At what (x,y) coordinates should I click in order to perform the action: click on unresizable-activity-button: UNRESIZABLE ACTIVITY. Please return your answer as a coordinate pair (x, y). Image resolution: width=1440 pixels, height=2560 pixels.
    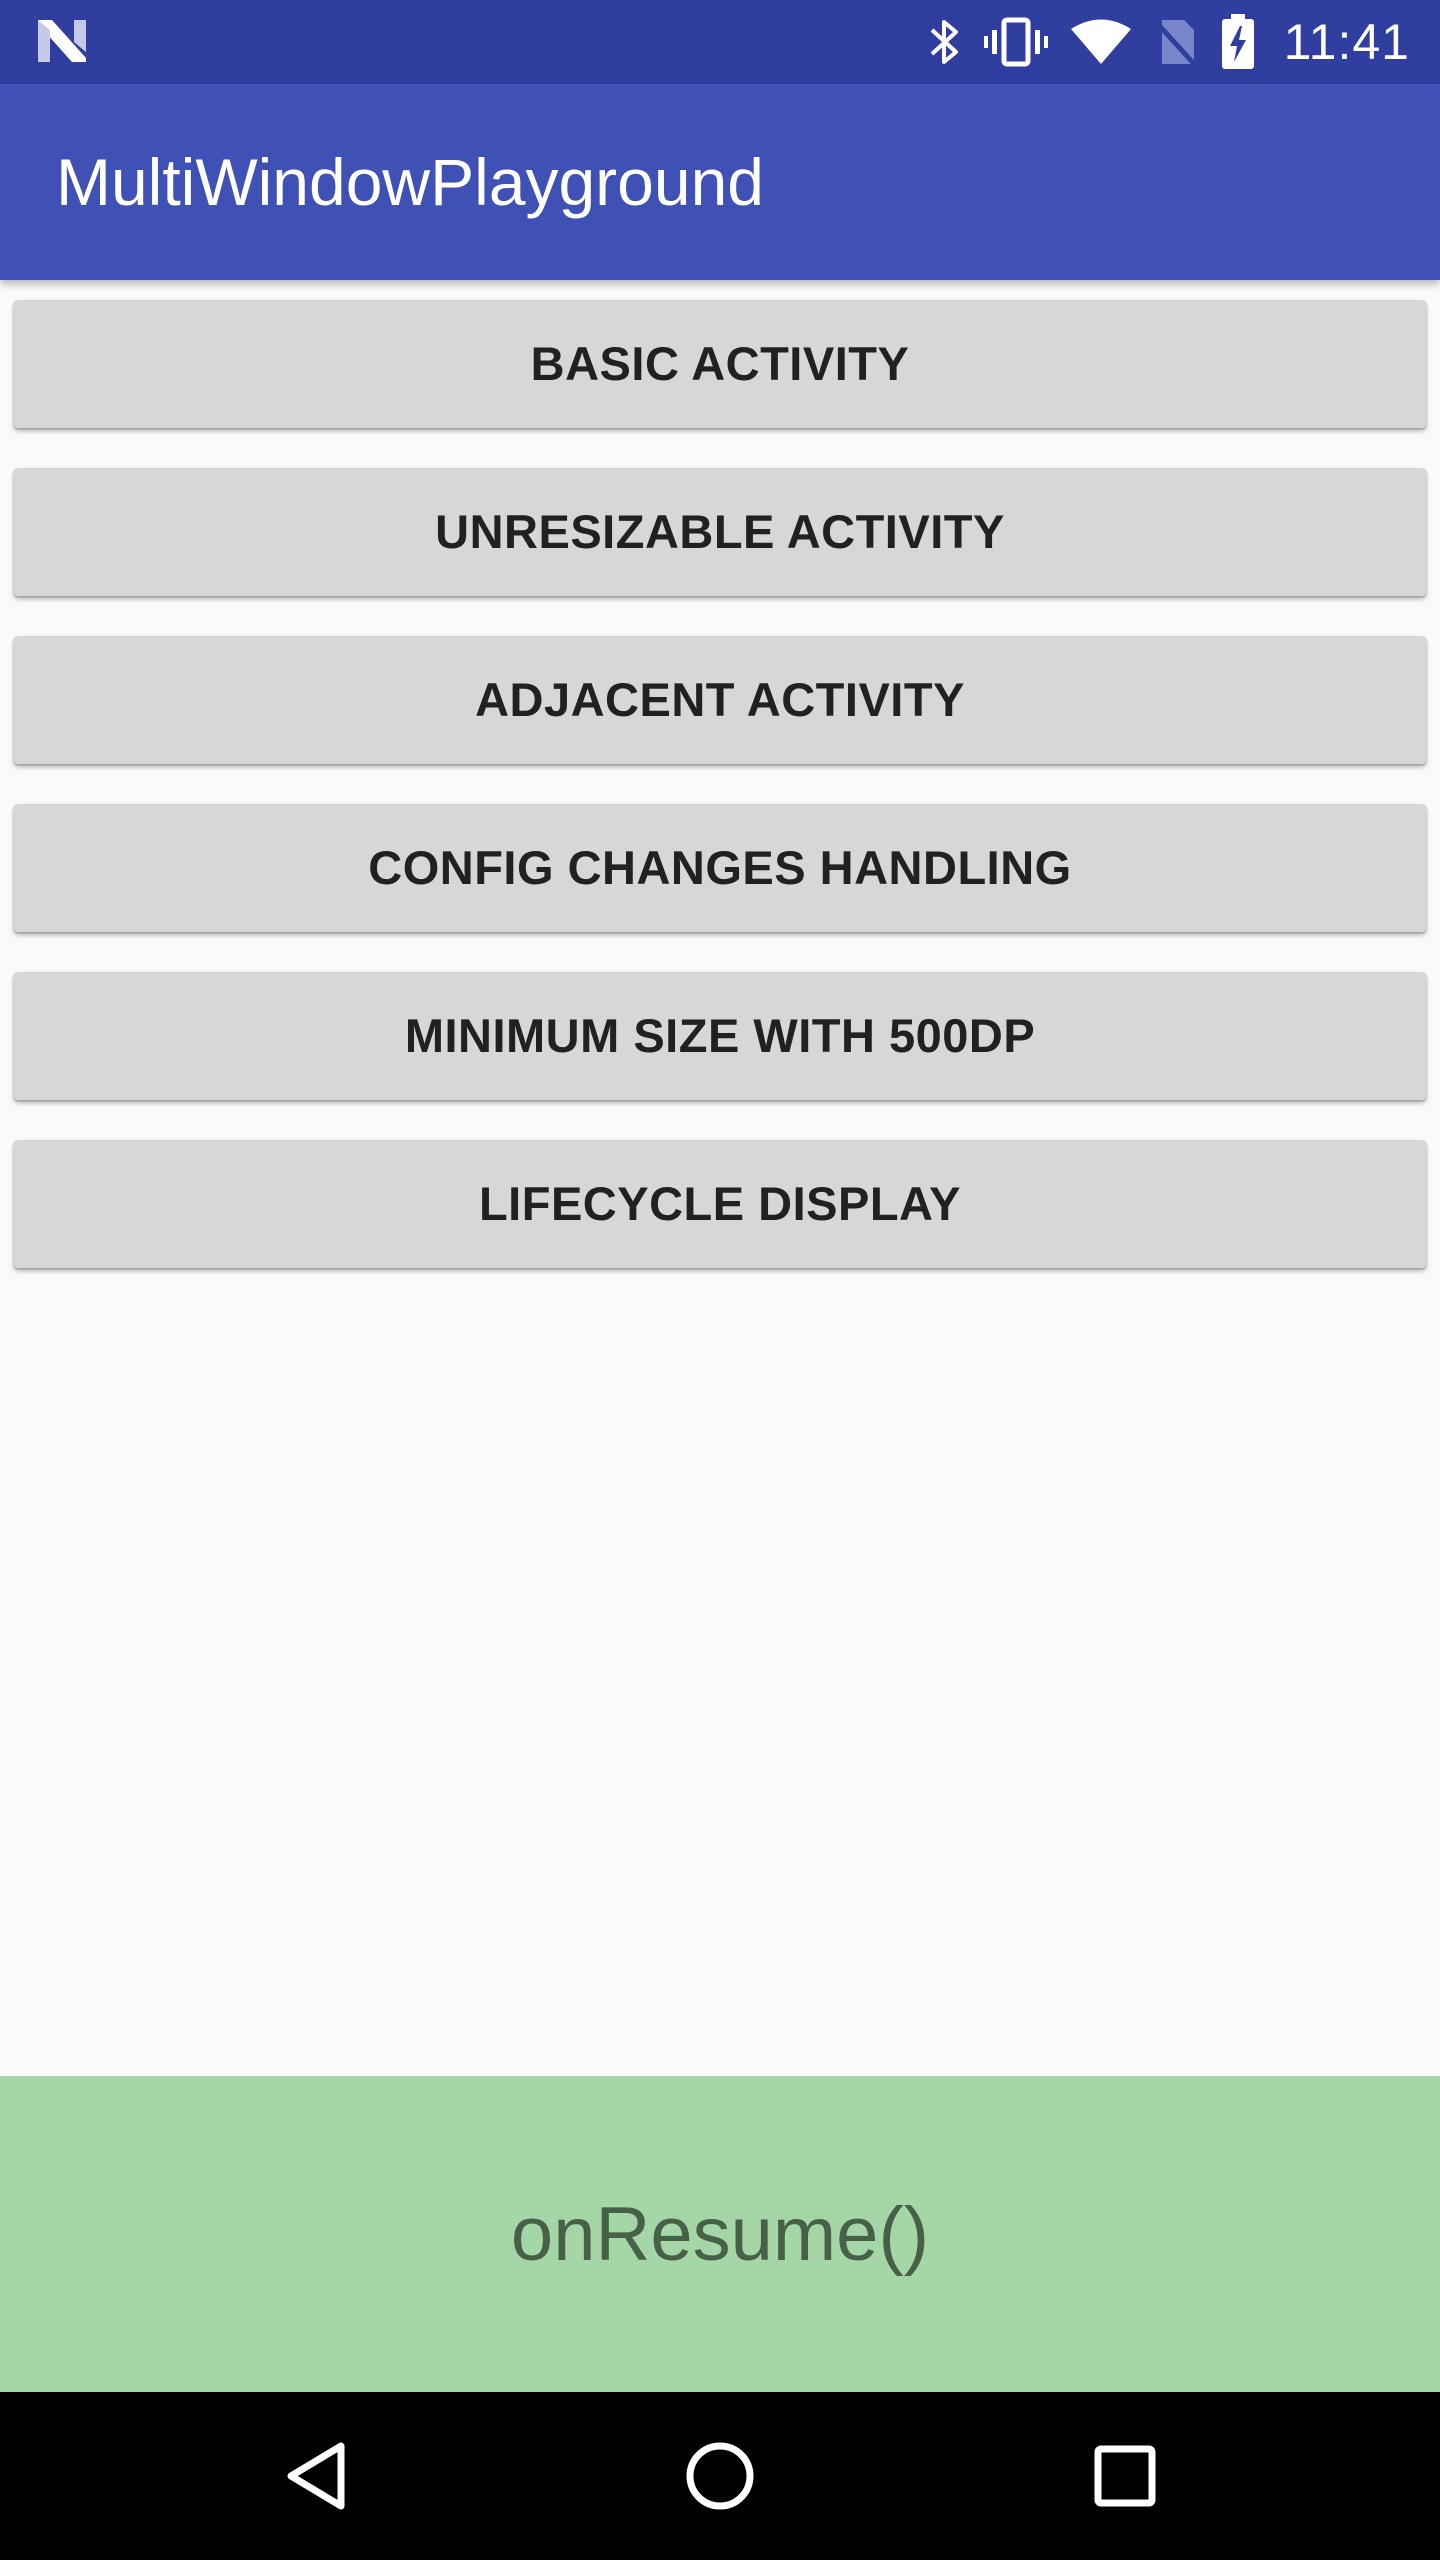
    Looking at the image, I should click on (720, 532).